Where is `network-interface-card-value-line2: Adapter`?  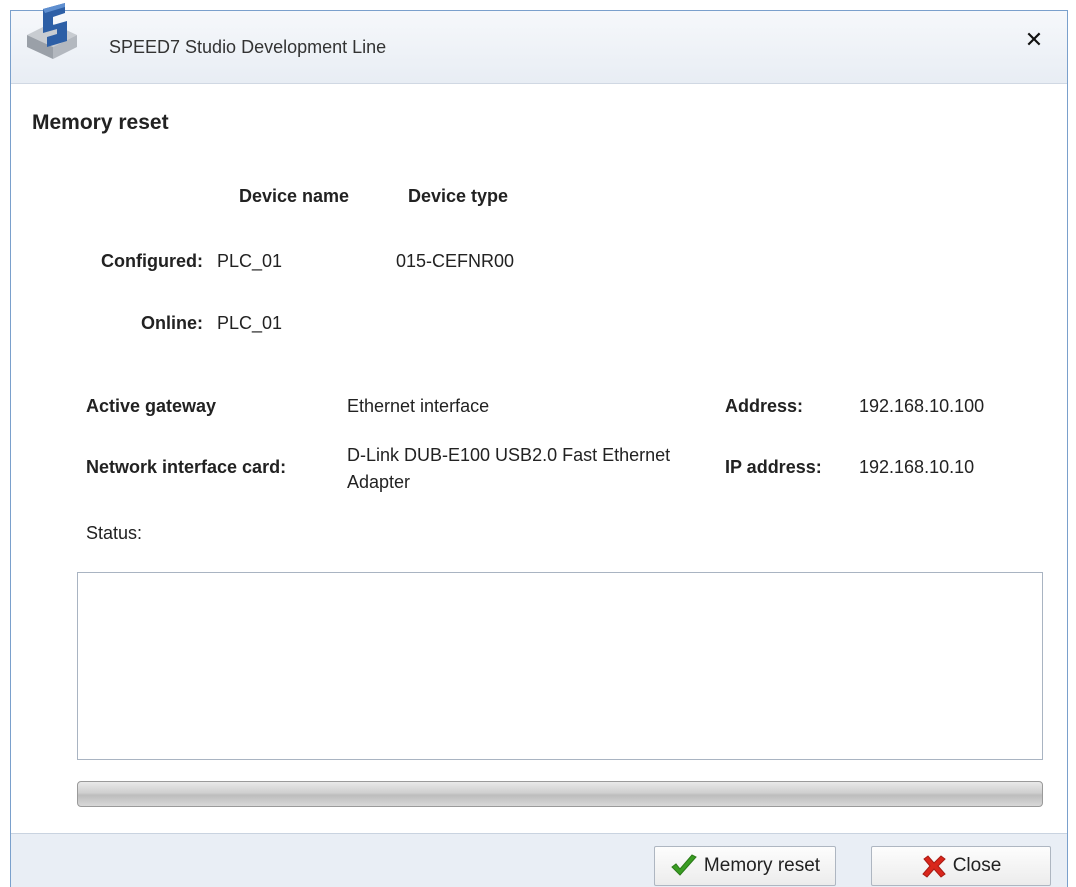
network-interface-card-value-line2: Adapter is located at coordinates (379, 482).